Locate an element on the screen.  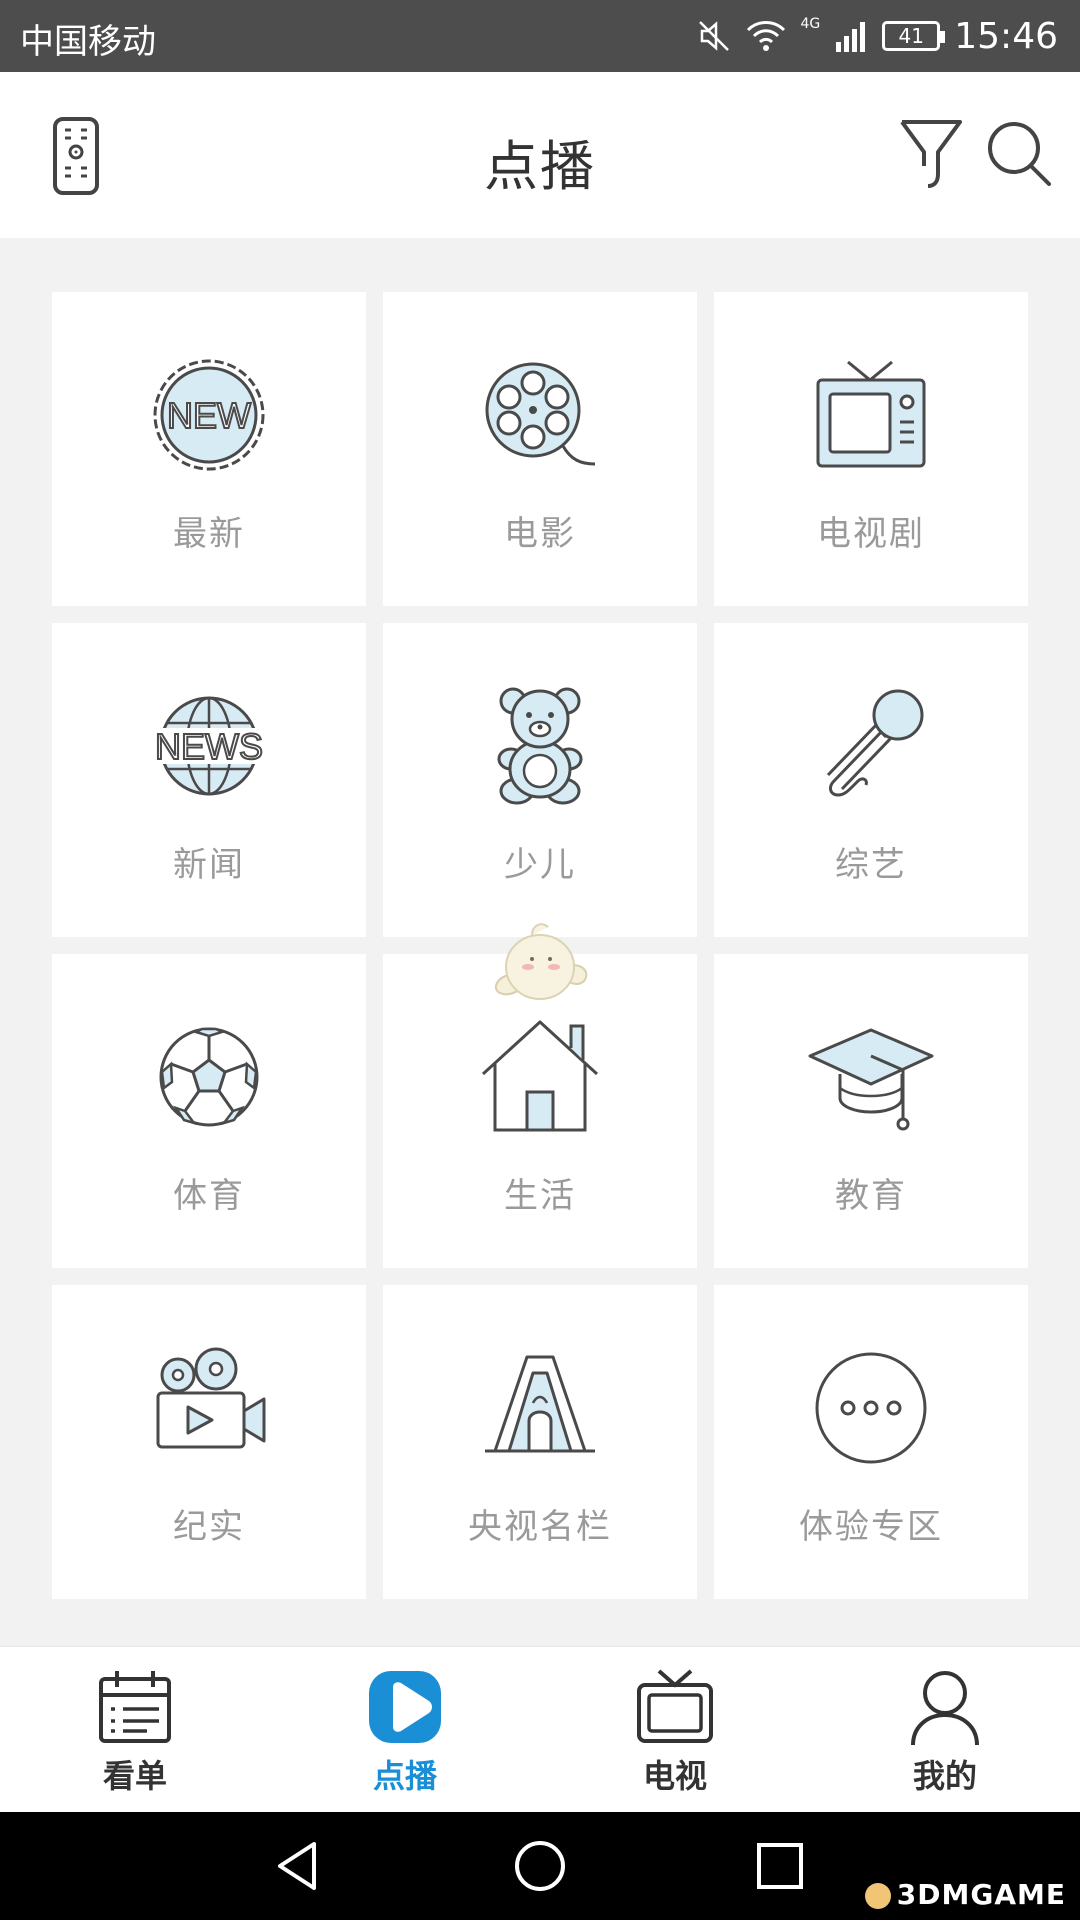
graduation-cap-icon is located at coordinates (871, 1079).